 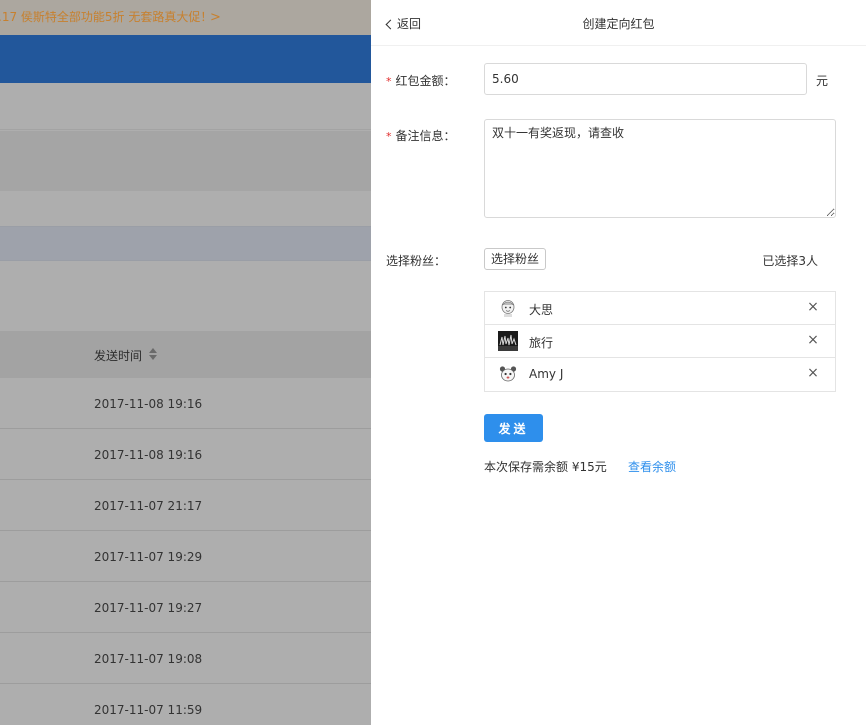 I want to click on amount-unit: 元, so click(x=822, y=81).